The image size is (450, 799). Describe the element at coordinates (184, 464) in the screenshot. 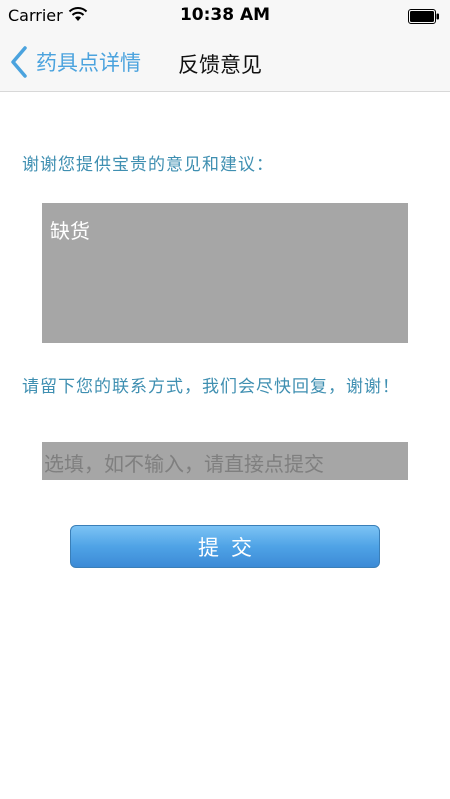

I see `contact-input-placeholder: 选填，如不输入，请直接点提交` at that location.